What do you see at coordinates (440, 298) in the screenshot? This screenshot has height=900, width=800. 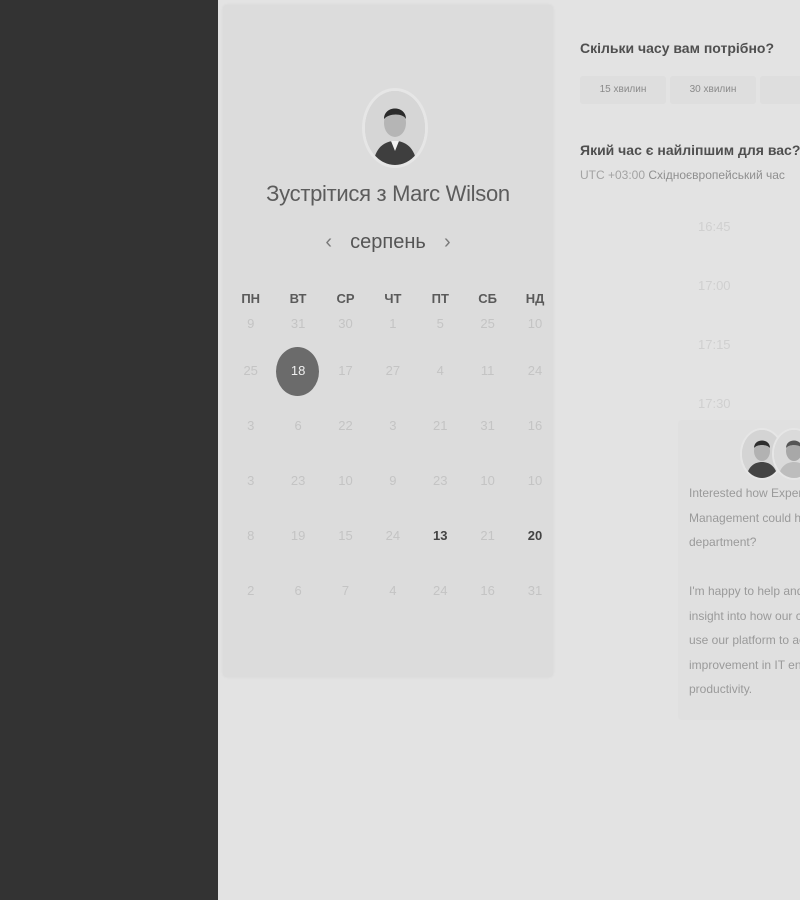 I see `weekday-label: ПТ` at bounding box center [440, 298].